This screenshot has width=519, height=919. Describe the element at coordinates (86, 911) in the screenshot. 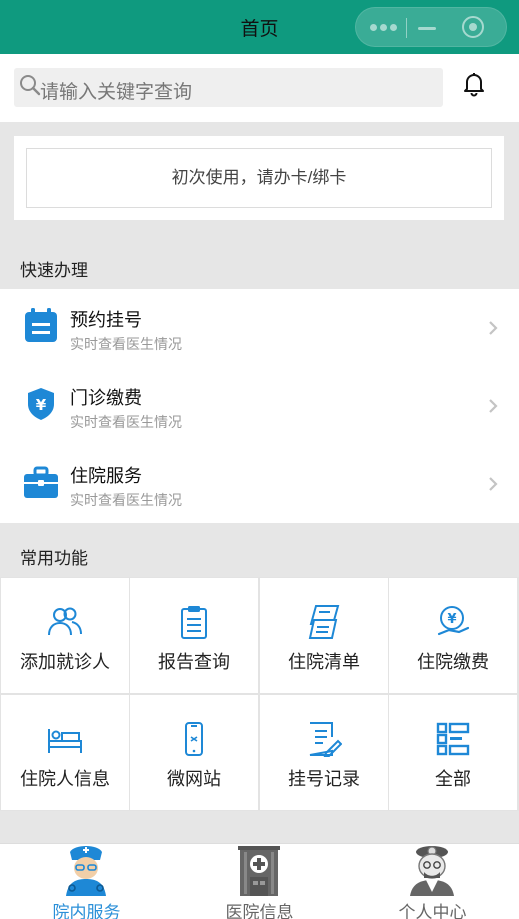

I see `tab-label: 院内服务` at that location.